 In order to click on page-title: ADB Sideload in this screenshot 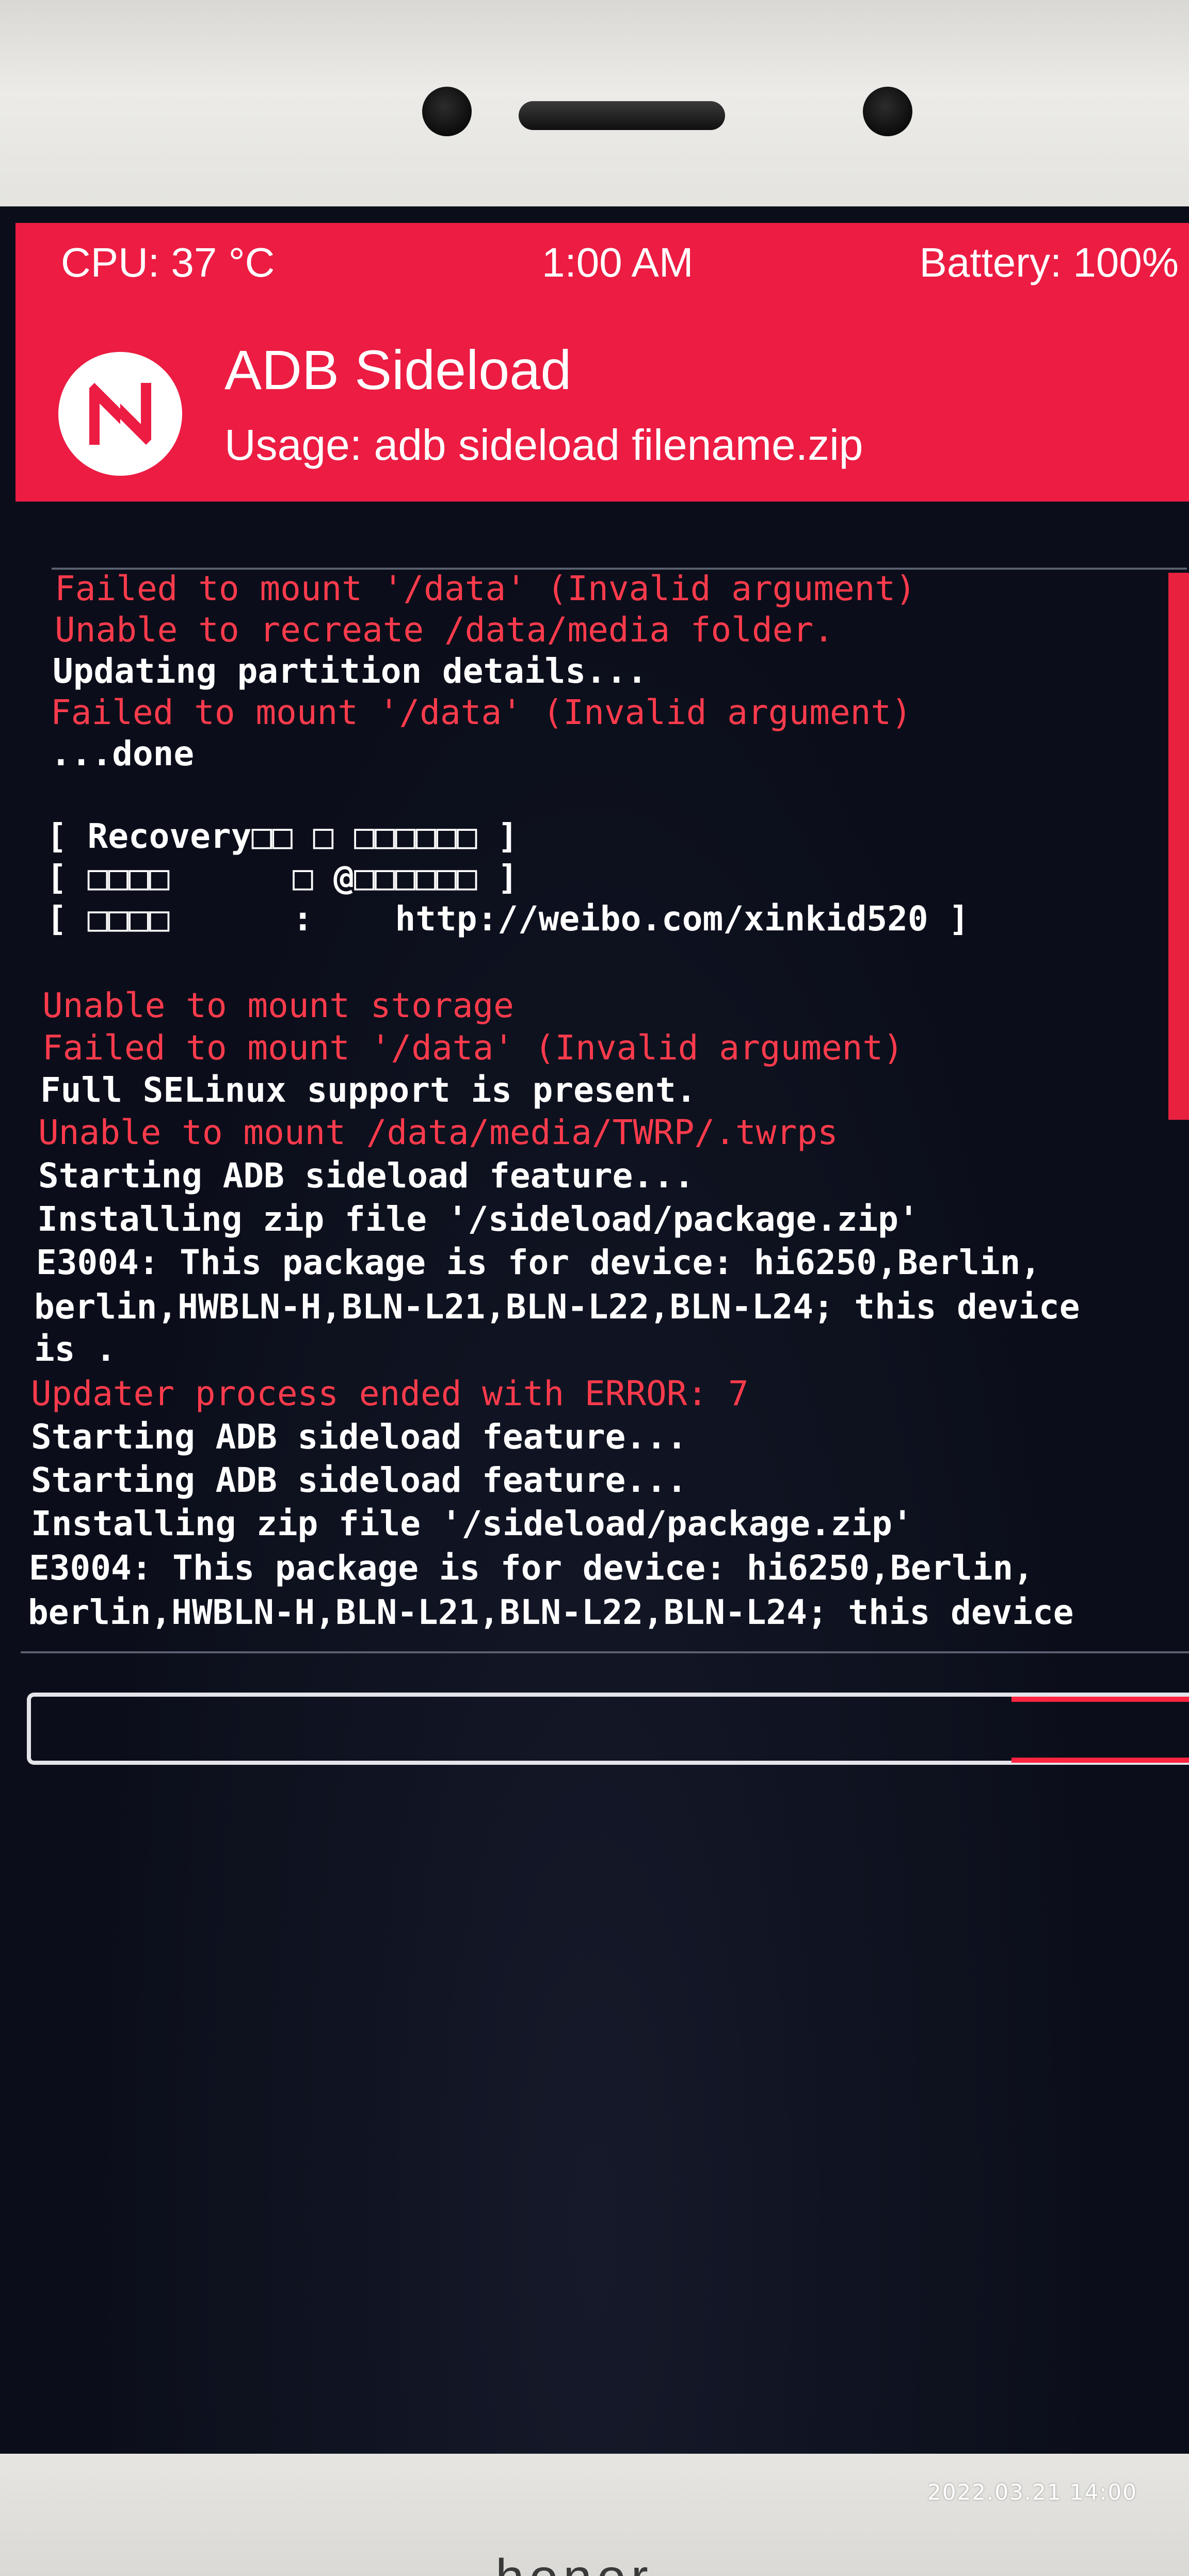, I will do `click(398, 370)`.